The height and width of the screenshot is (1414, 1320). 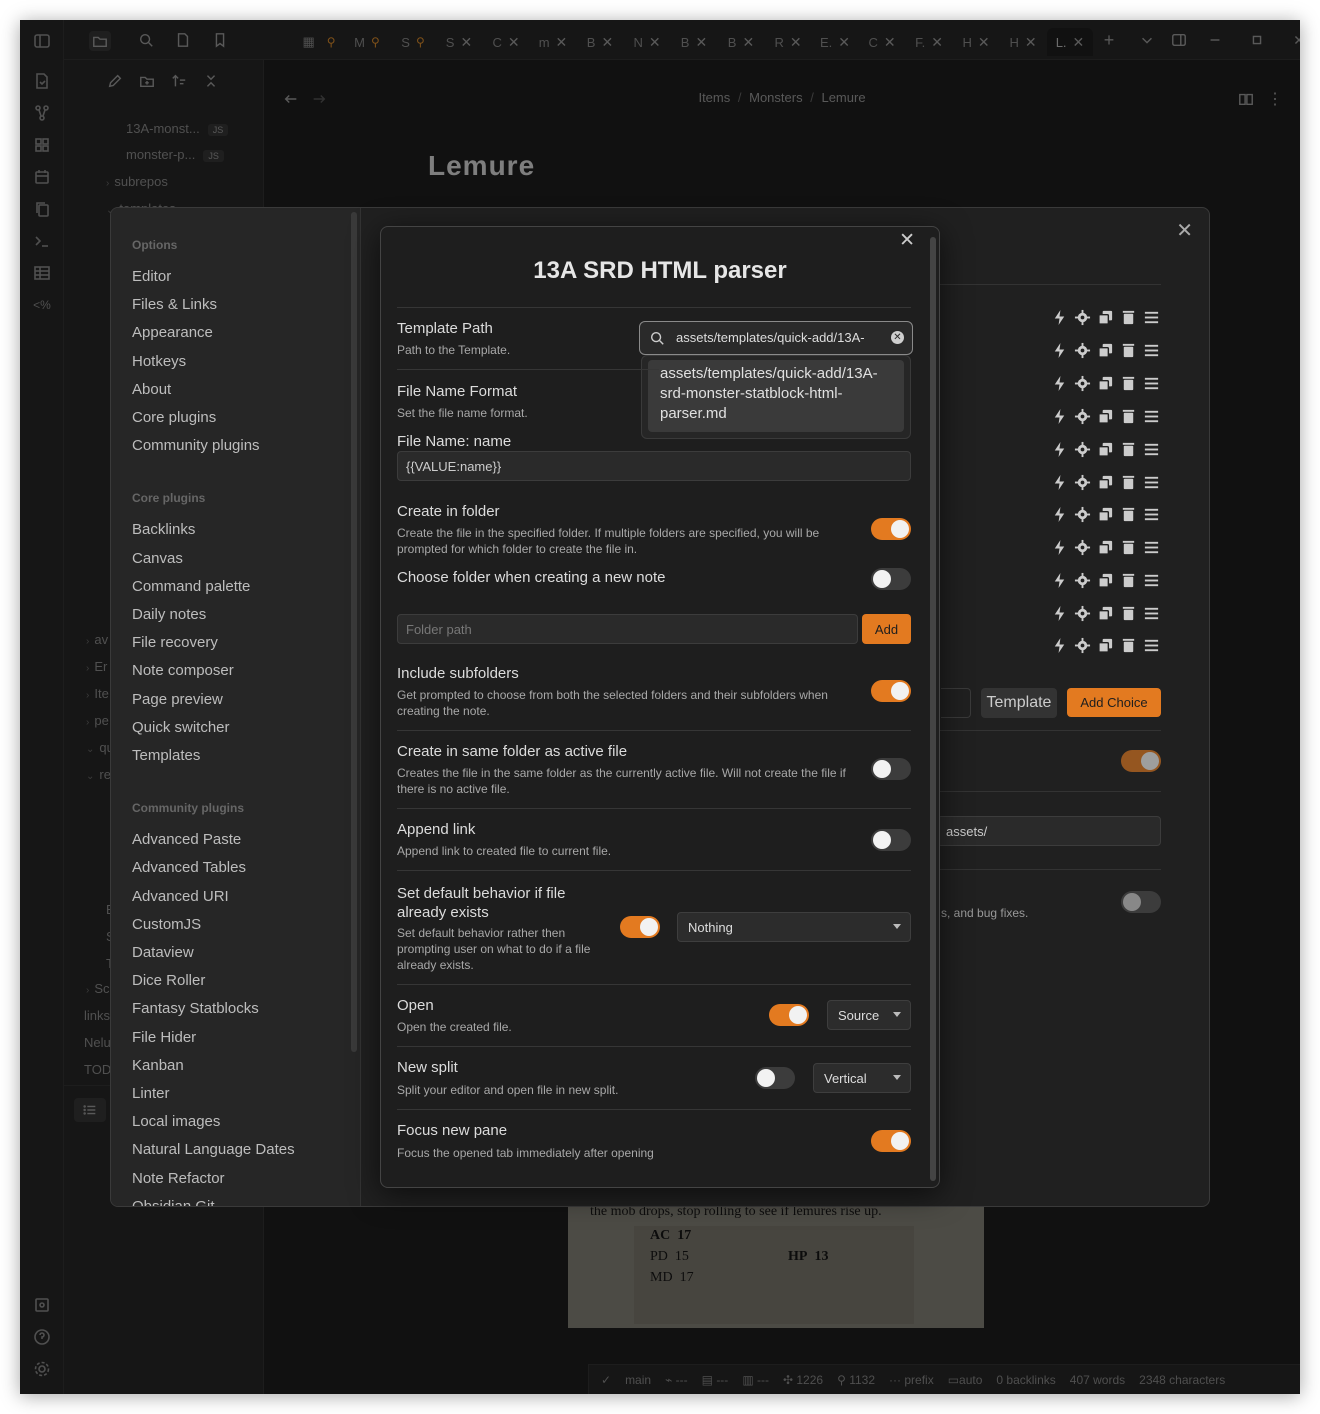 I want to click on focus-pane-toggle, so click(x=891, y=1141).